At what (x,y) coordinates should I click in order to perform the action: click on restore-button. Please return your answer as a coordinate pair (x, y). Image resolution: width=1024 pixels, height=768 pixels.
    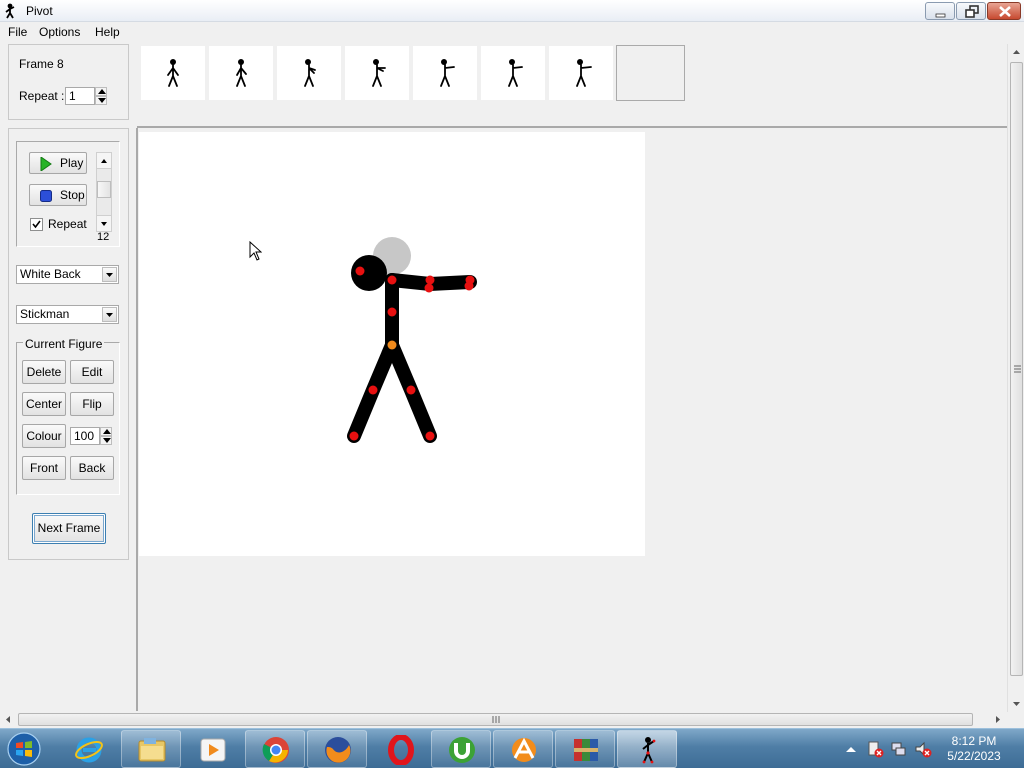
    Looking at the image, I should click on (971, 11).